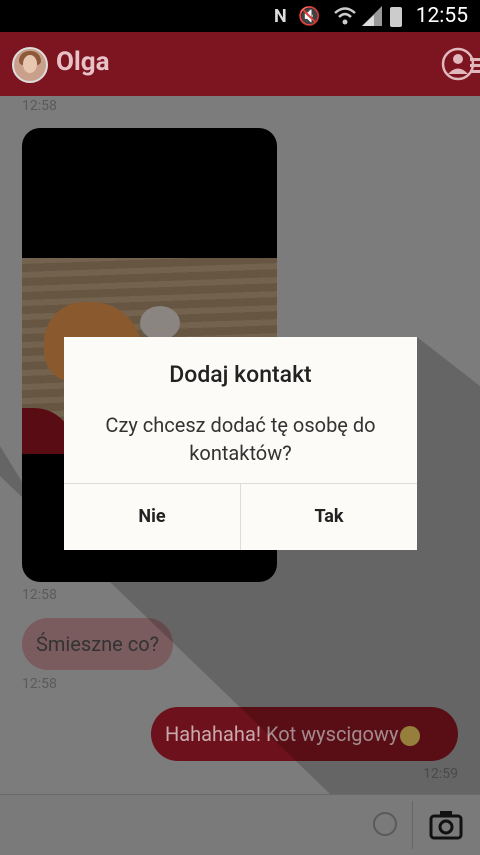 Image resolution: width=480 pixels, height=855 pixels. What do you see at coordinates (372, 16) in the screenshot?
I see `signal-icon` at bounding box center [372, 16].